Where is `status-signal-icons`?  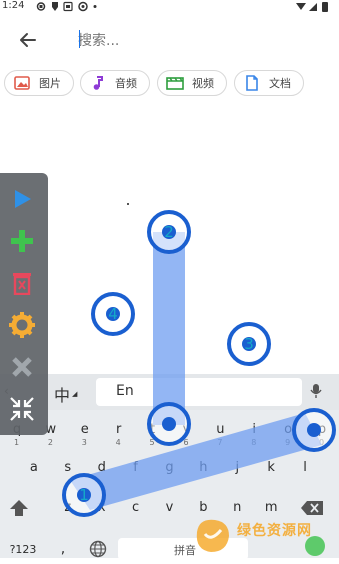
status-signal-icons is located at coordinates (313, 6).